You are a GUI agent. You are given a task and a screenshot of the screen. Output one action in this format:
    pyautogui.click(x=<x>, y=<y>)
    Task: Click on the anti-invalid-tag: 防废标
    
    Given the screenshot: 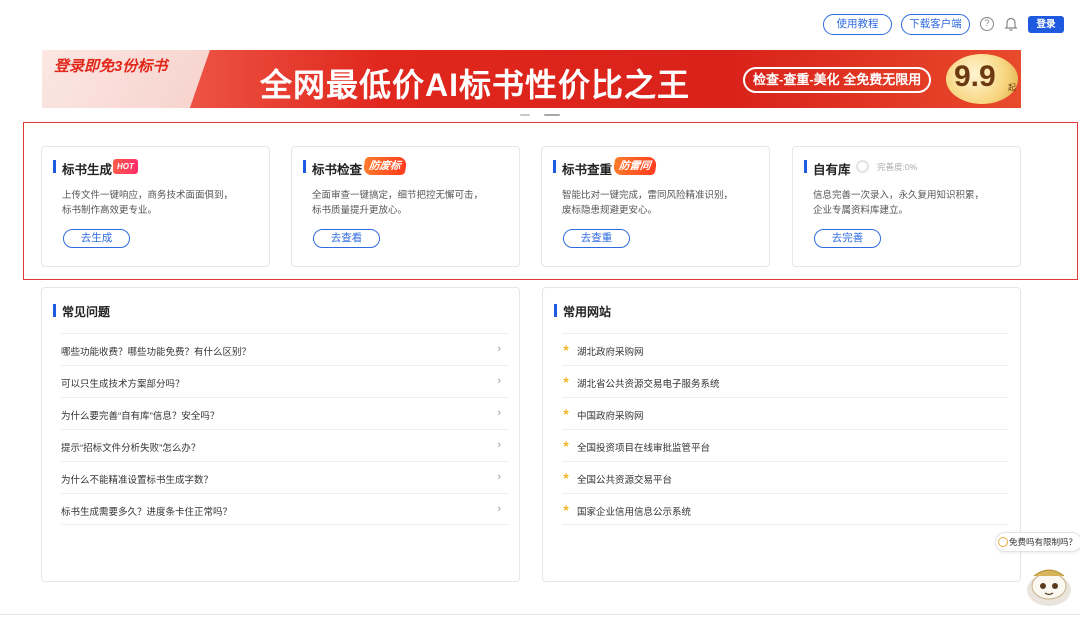 What is the action you would take?
    pyautogui.click(x=384, y=166)
    